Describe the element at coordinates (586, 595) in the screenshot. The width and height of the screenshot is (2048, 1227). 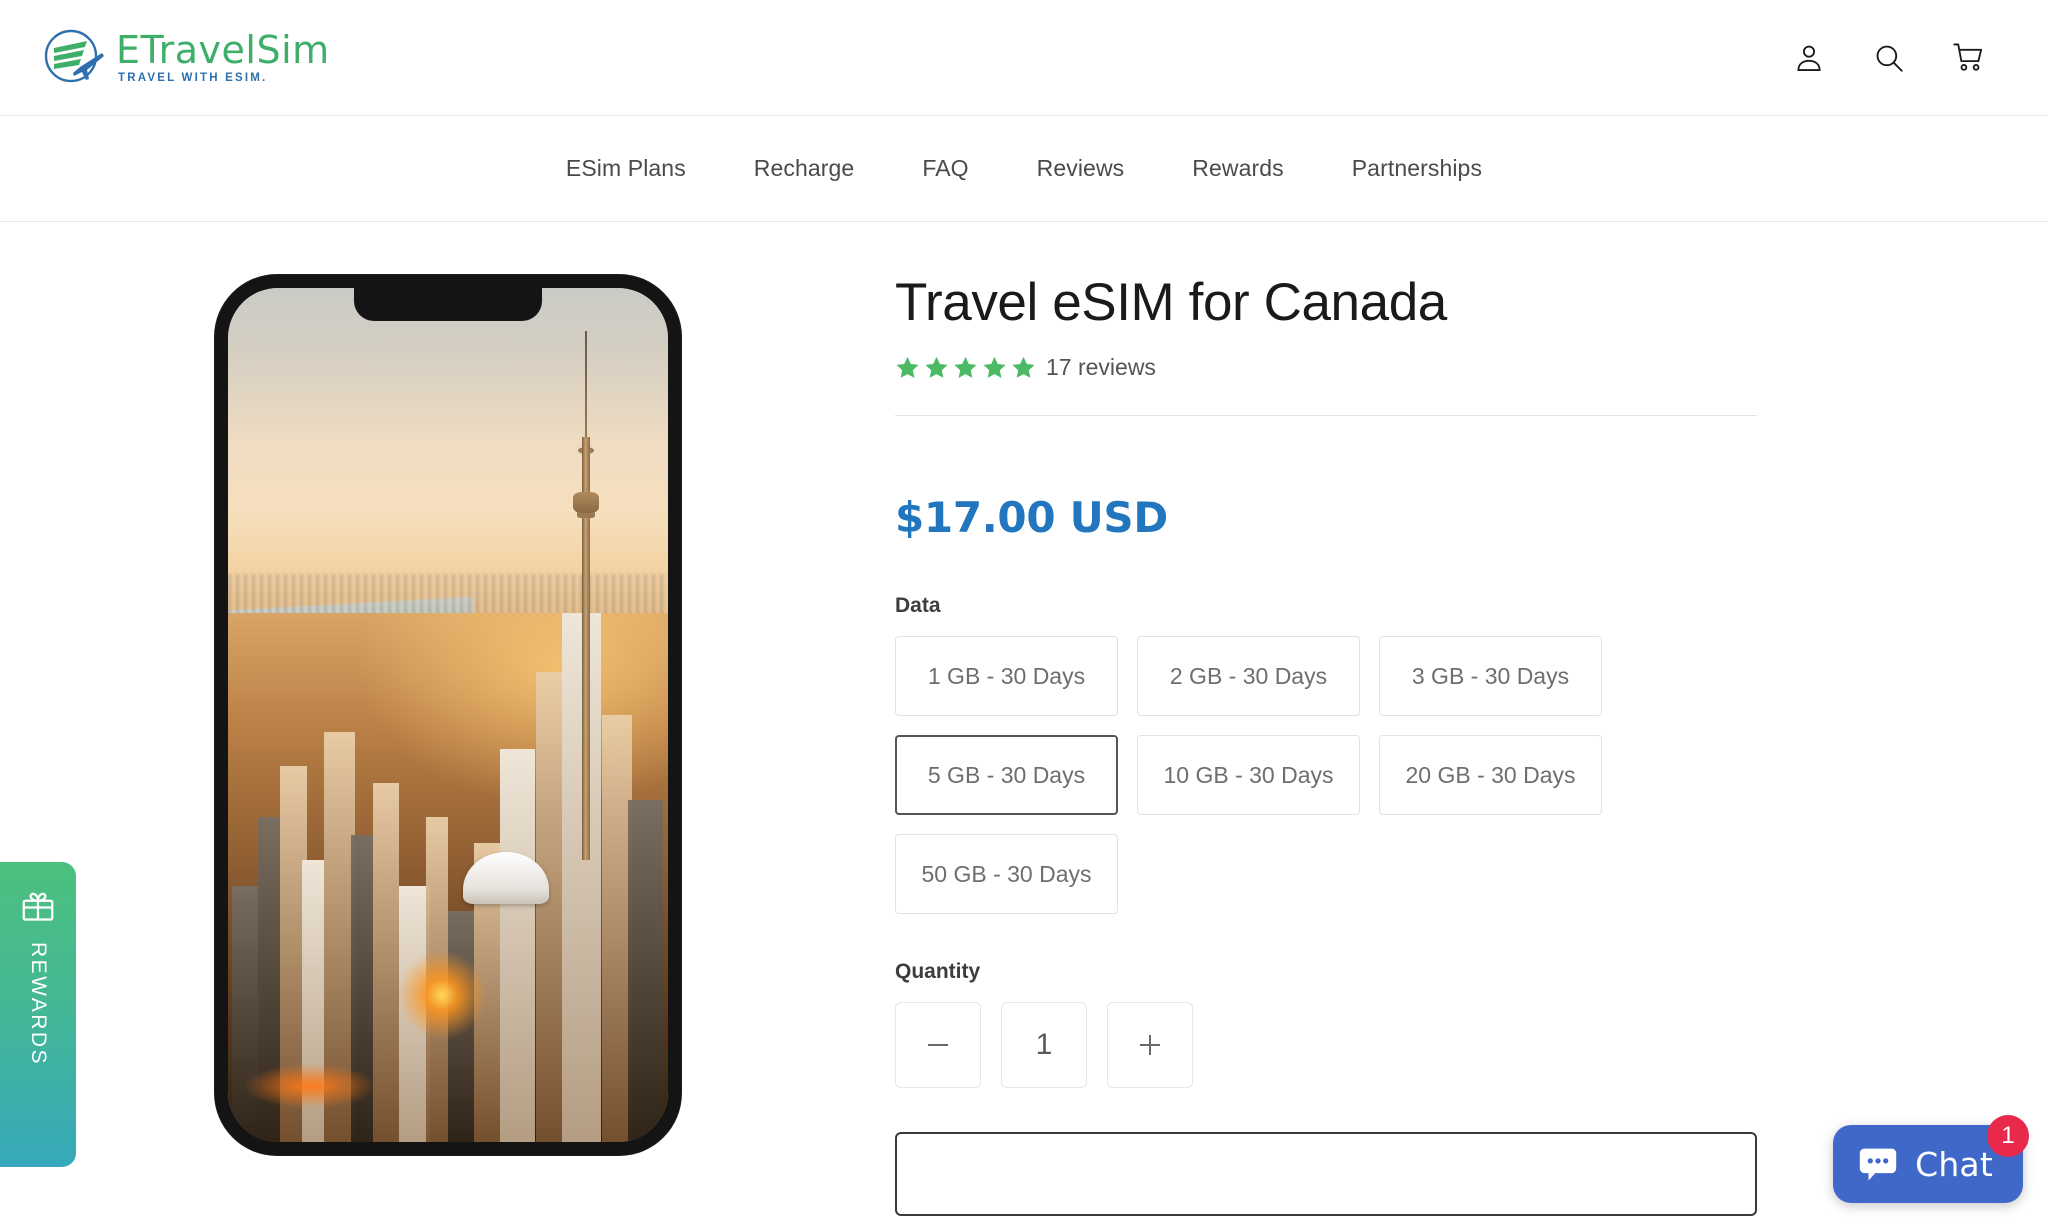
I see `cn-tower-shape` at that location.